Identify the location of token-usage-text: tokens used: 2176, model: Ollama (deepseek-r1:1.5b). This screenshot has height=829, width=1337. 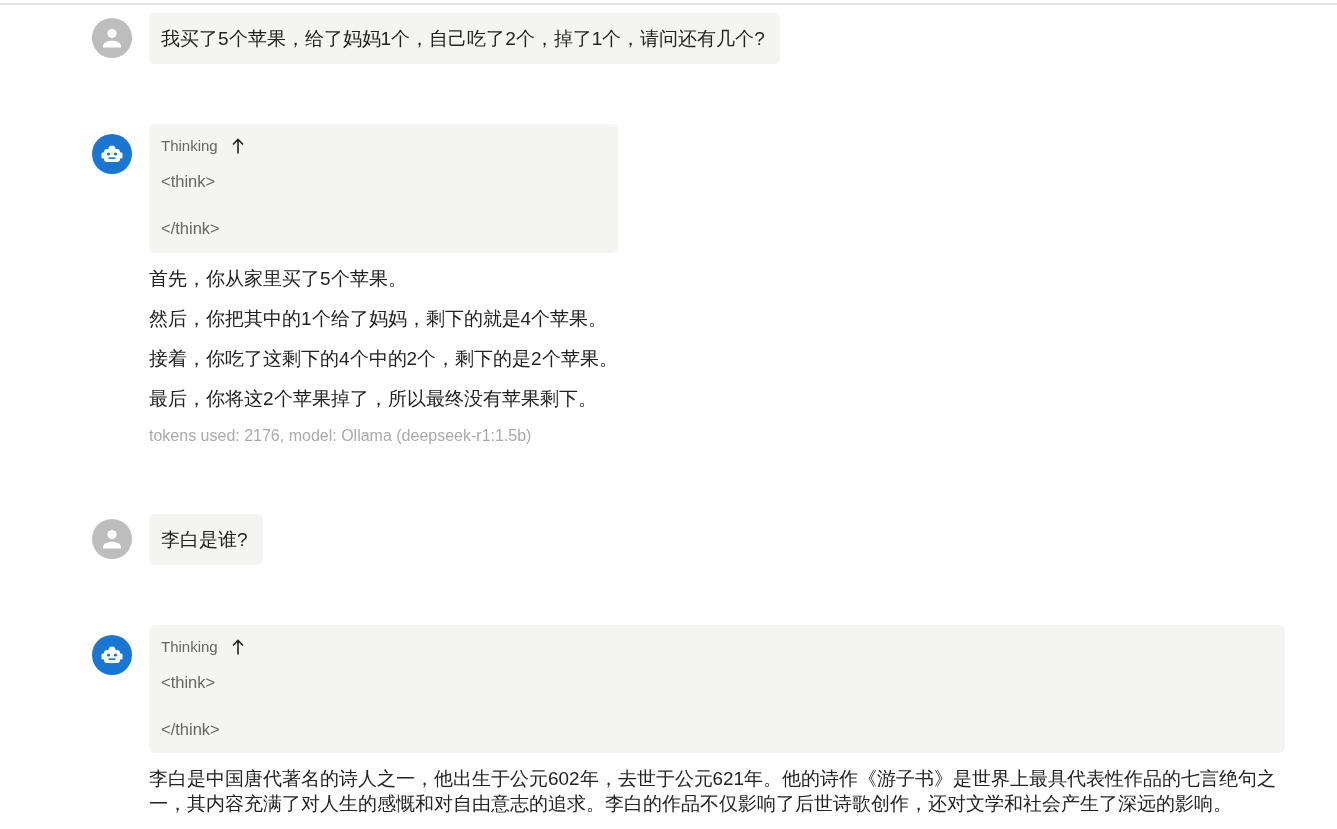
(341, 435).